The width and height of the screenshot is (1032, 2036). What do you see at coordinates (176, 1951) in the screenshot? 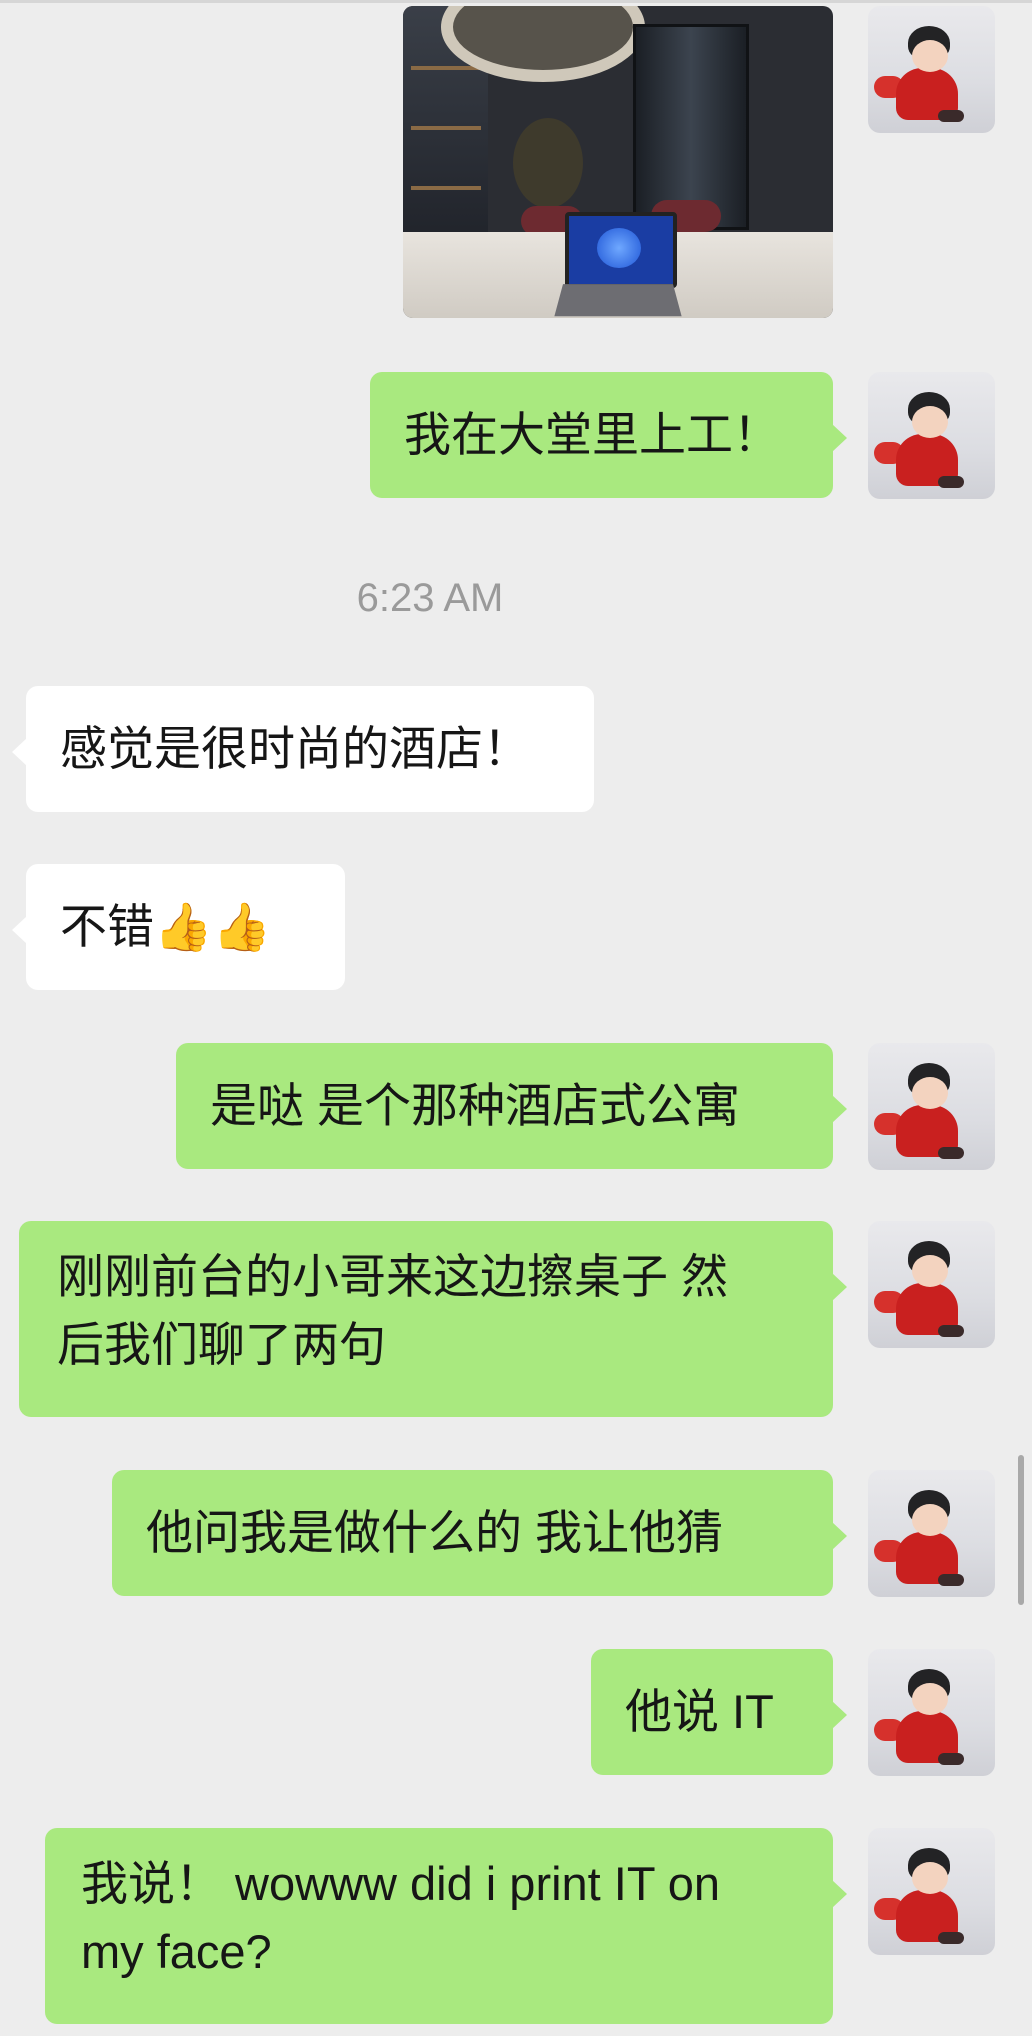
I see `message-text-line: my face?` at bounding box center [176, 1951].